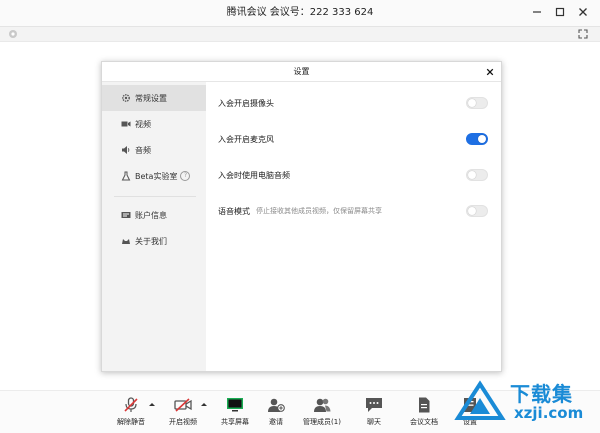 The height and width of the screenshot is (433, 600). Describe the element at coordinates (254, 175) in the screenshot. I see `setting-label: 入会时使用电脑音频` at that location.